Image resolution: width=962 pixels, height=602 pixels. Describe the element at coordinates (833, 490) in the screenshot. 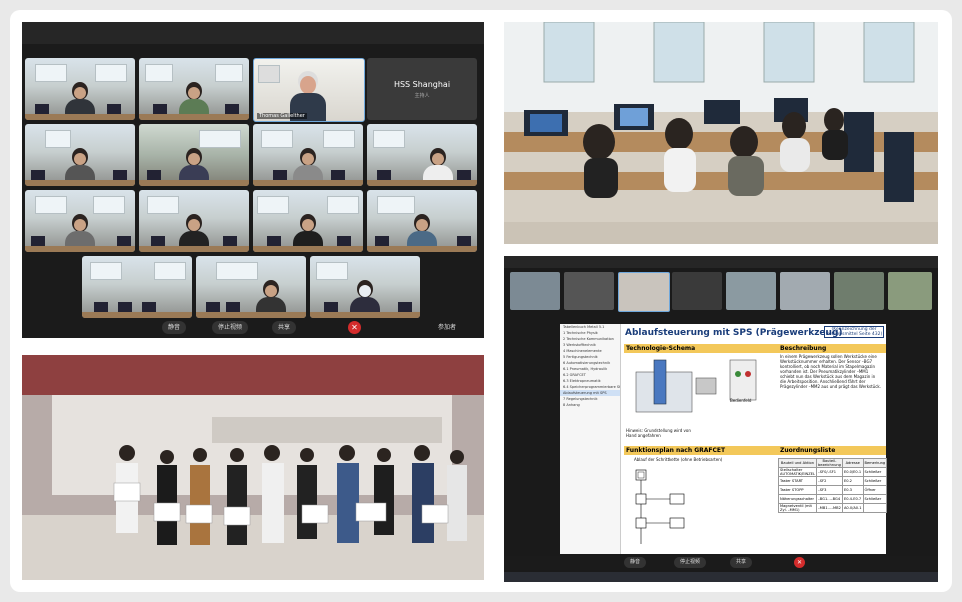

I see `table-row: Taster STOPP –SF3 E0.3 Öffner` at that location.